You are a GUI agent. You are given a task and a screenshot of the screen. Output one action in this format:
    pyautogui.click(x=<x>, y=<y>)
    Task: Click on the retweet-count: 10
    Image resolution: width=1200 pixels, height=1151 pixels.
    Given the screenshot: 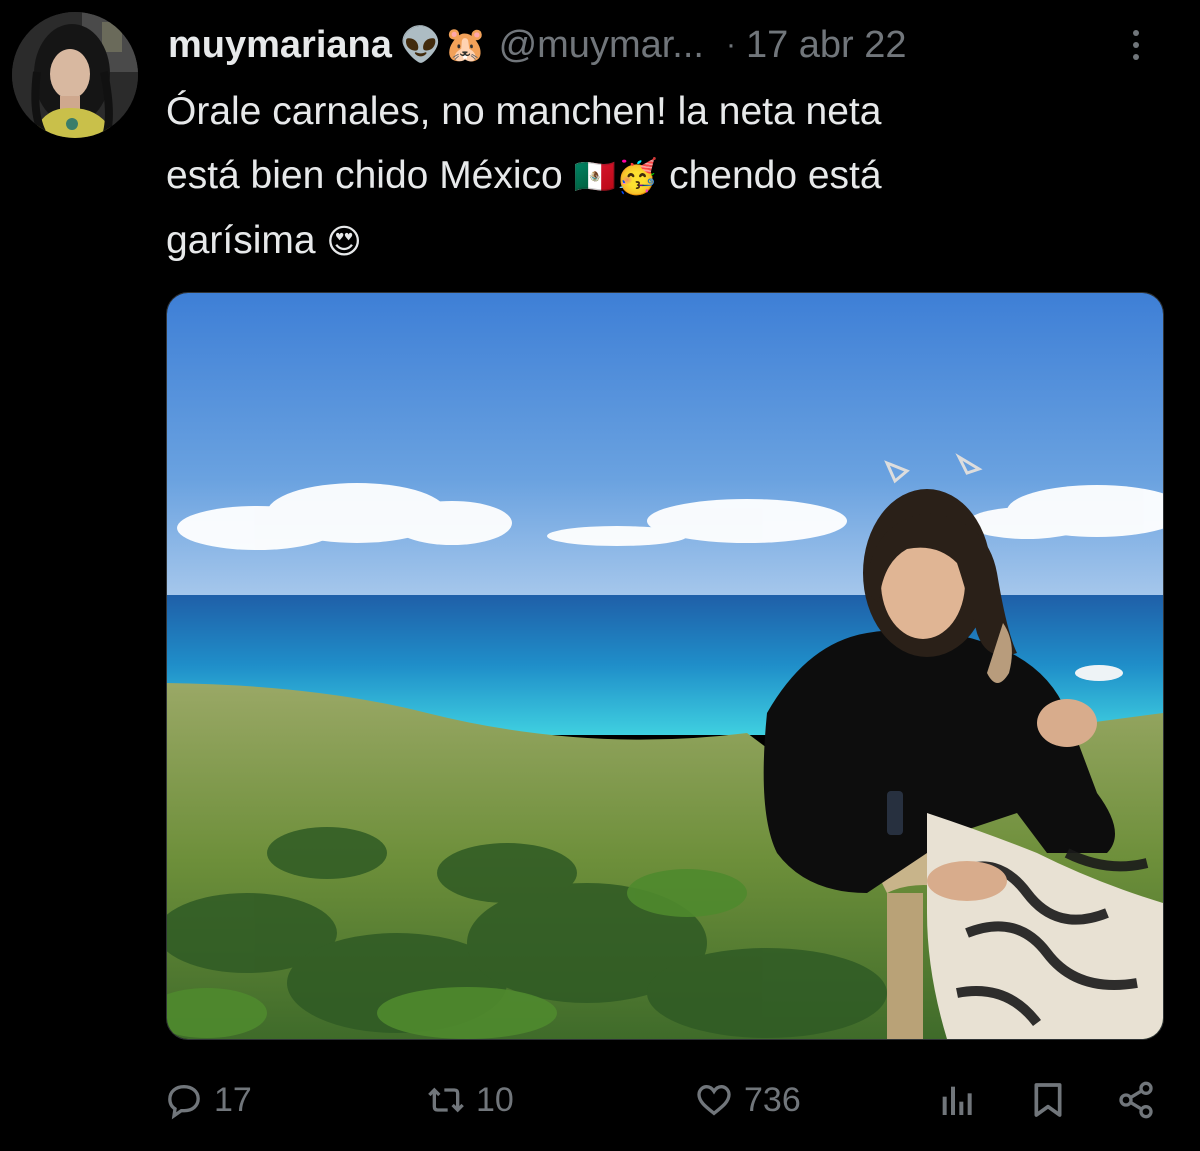 What is the action you would take?
    pyautogui.click(x=495, y=1099)
    